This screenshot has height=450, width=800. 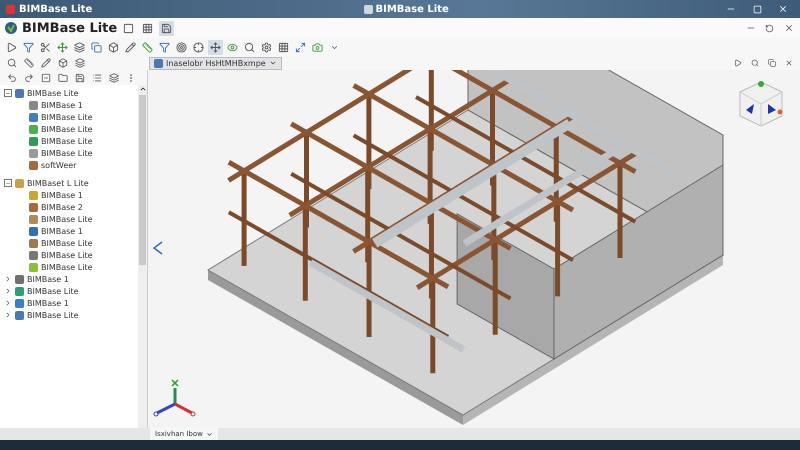 What do you see at coordinates (142, 180) in the screenshot?
I see `scroll-thumb` at bounding box center [142, 180].